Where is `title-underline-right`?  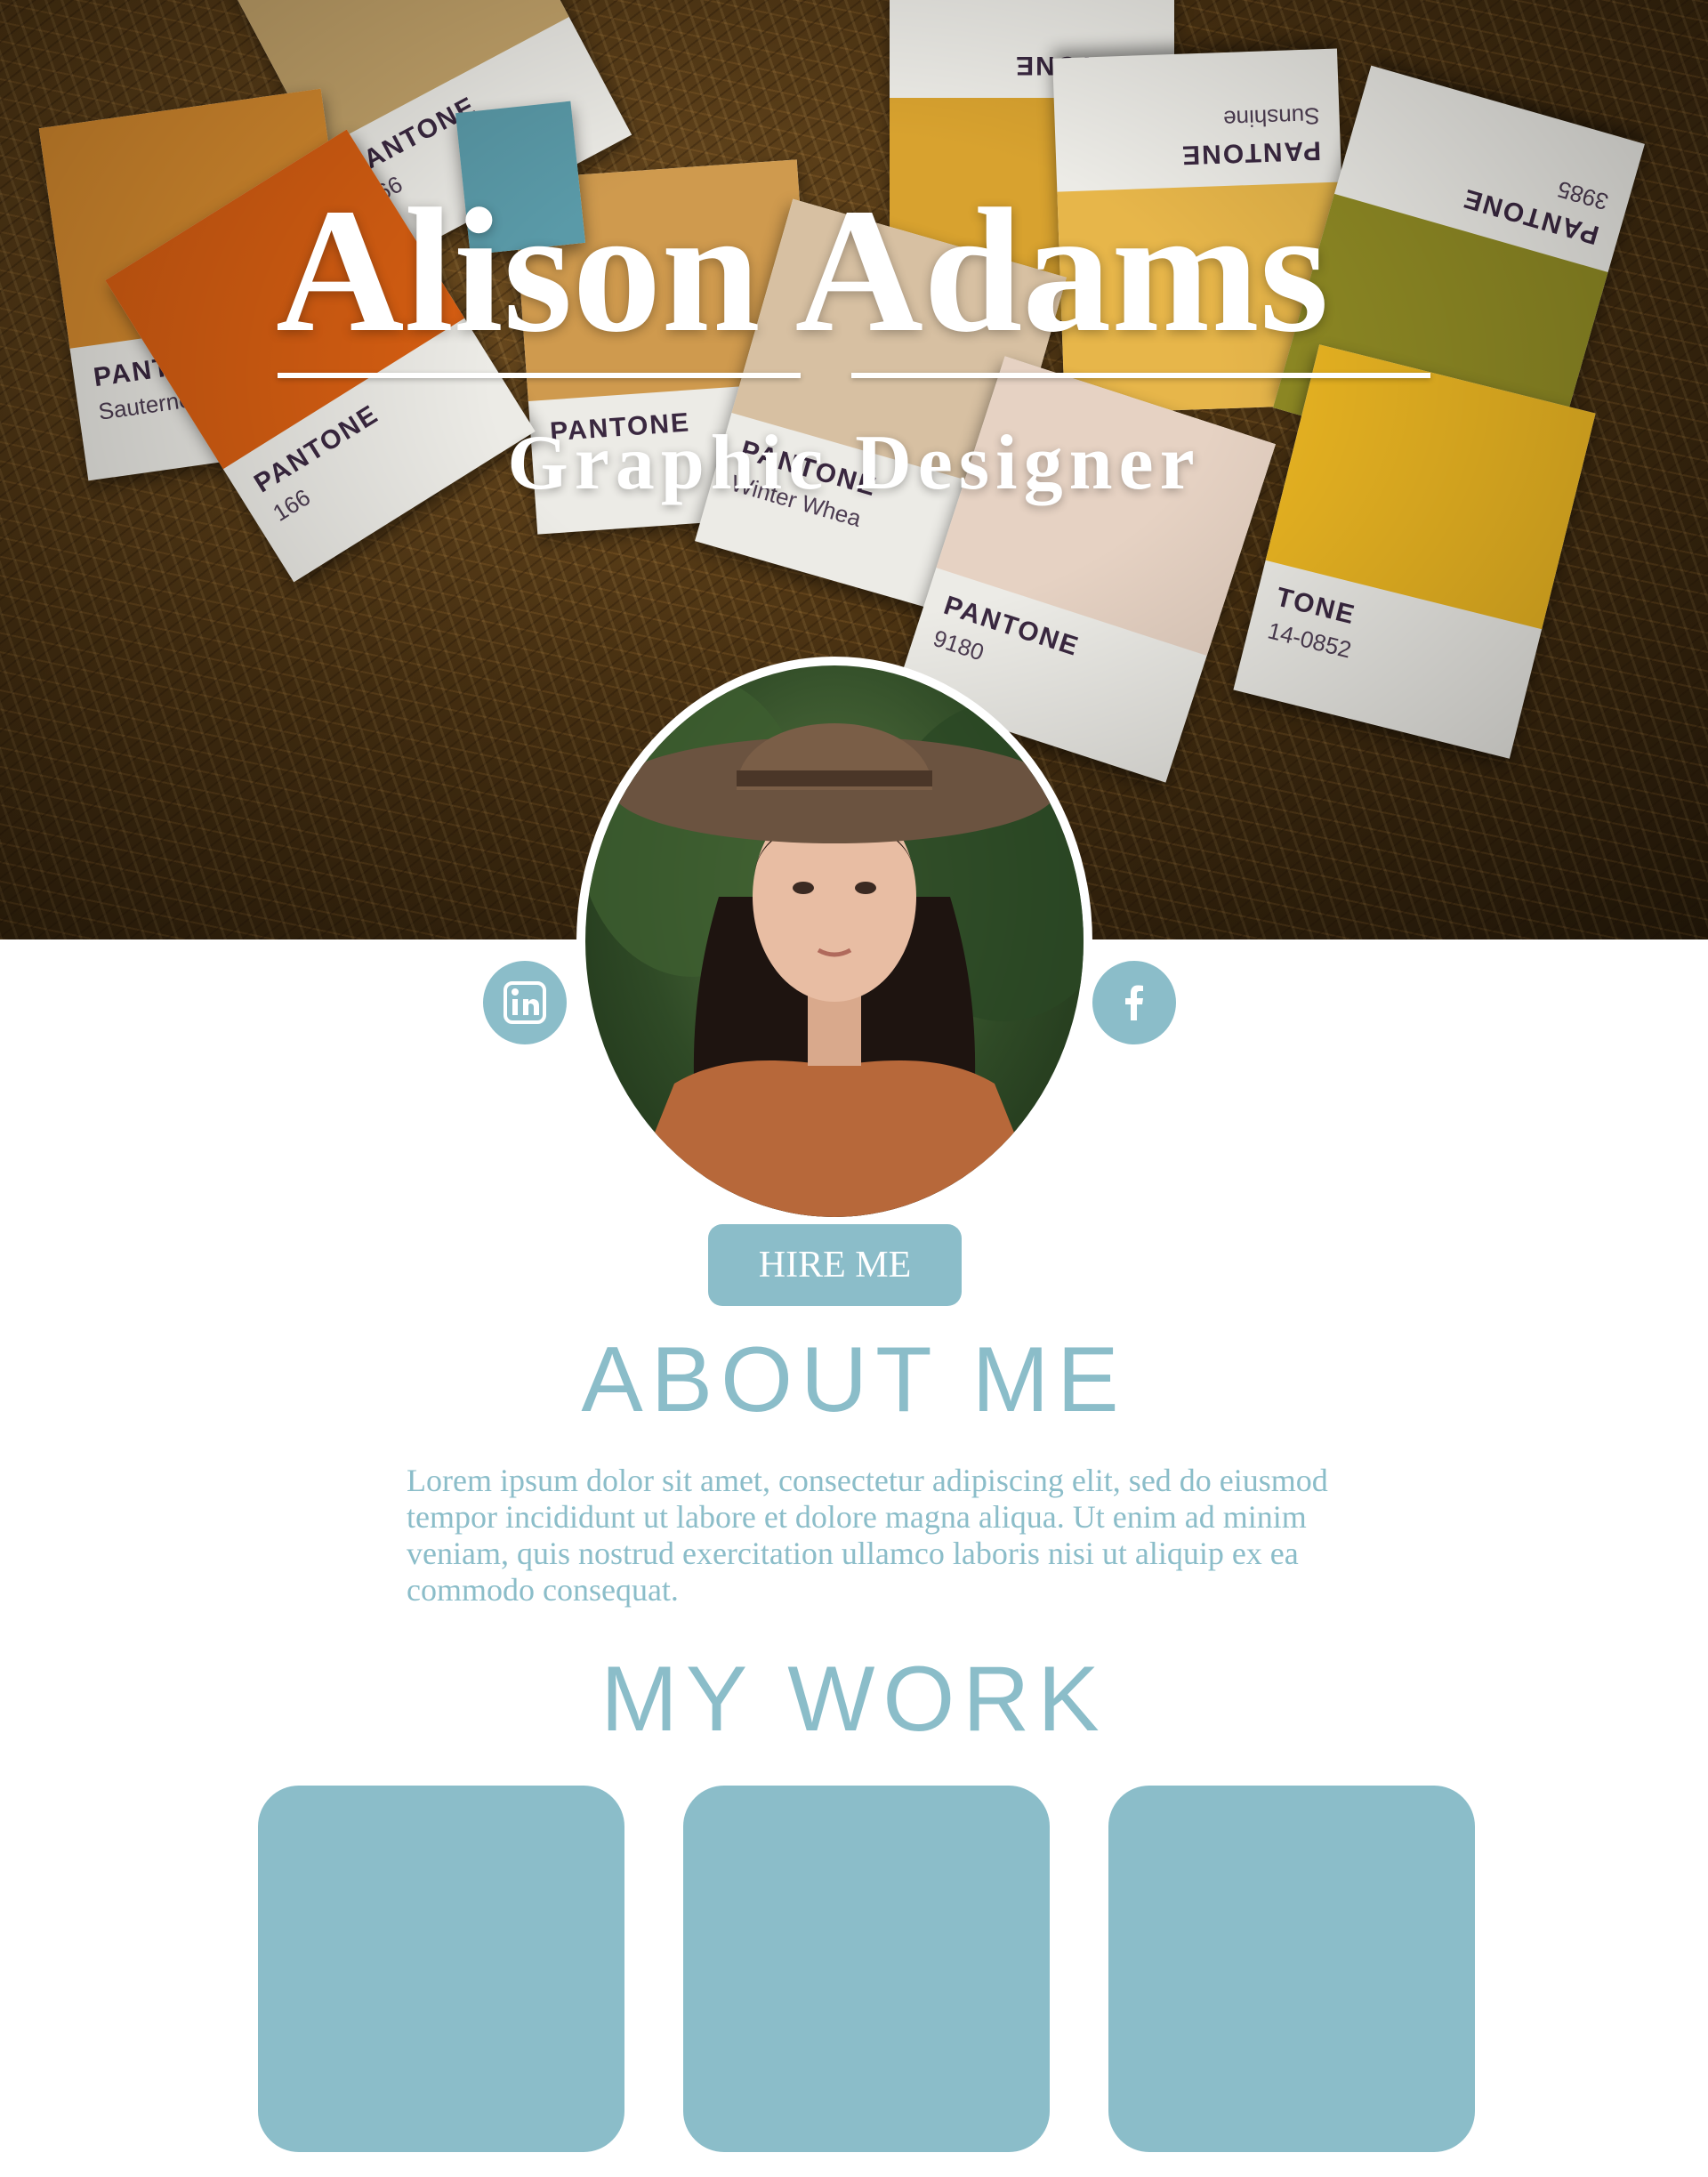
title-underline-right is located at coordinates (1140, 376).